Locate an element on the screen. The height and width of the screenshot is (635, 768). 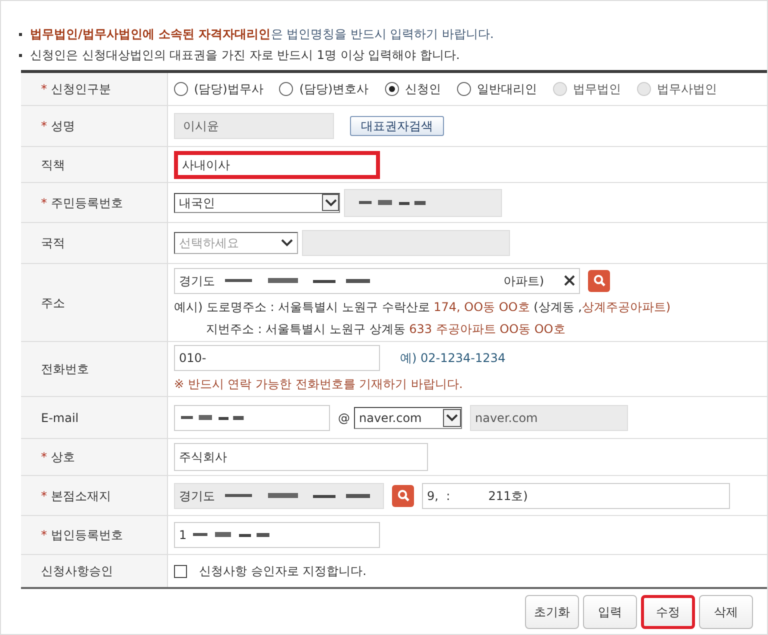
registration-number-field: 1 is located at coordinates (277, 535).